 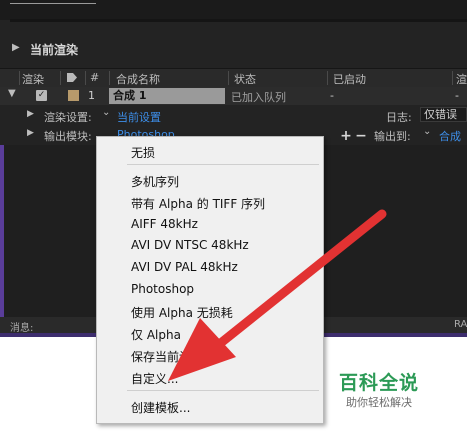 I want to click on watermark: 百科全说 助你轻松解决, so click(x=391, y=388).